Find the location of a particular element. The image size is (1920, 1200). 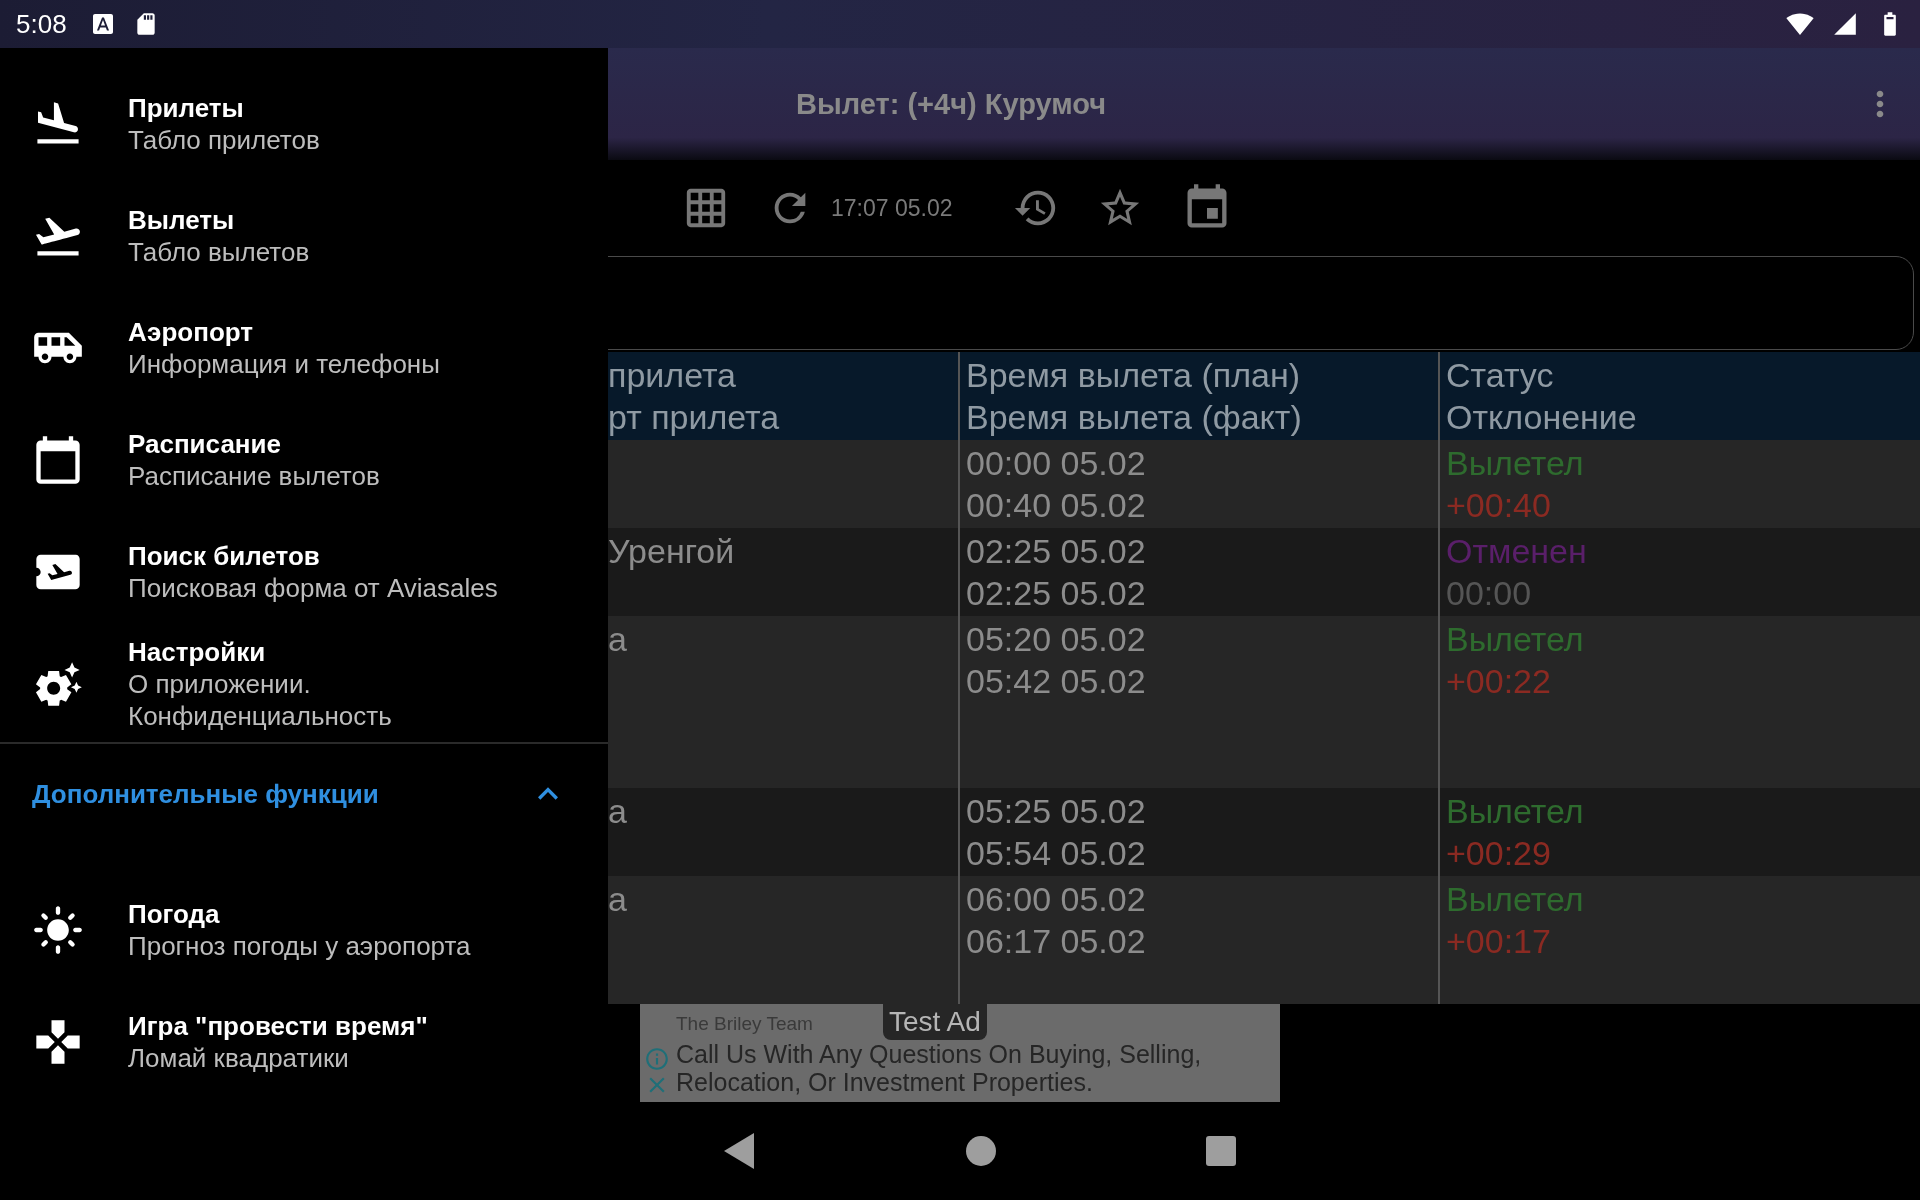

drawer-item: Поиск билетов Поисковая форма от Aviasales is located at coordinates (304, 572).